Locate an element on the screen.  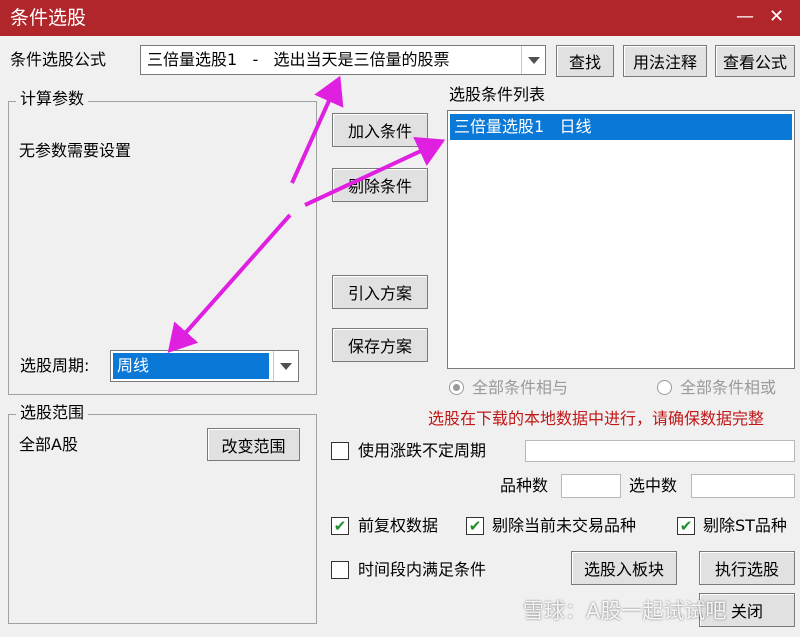
exclude-untraded-checkbox: ✔ is located at coordinates (475, 526).